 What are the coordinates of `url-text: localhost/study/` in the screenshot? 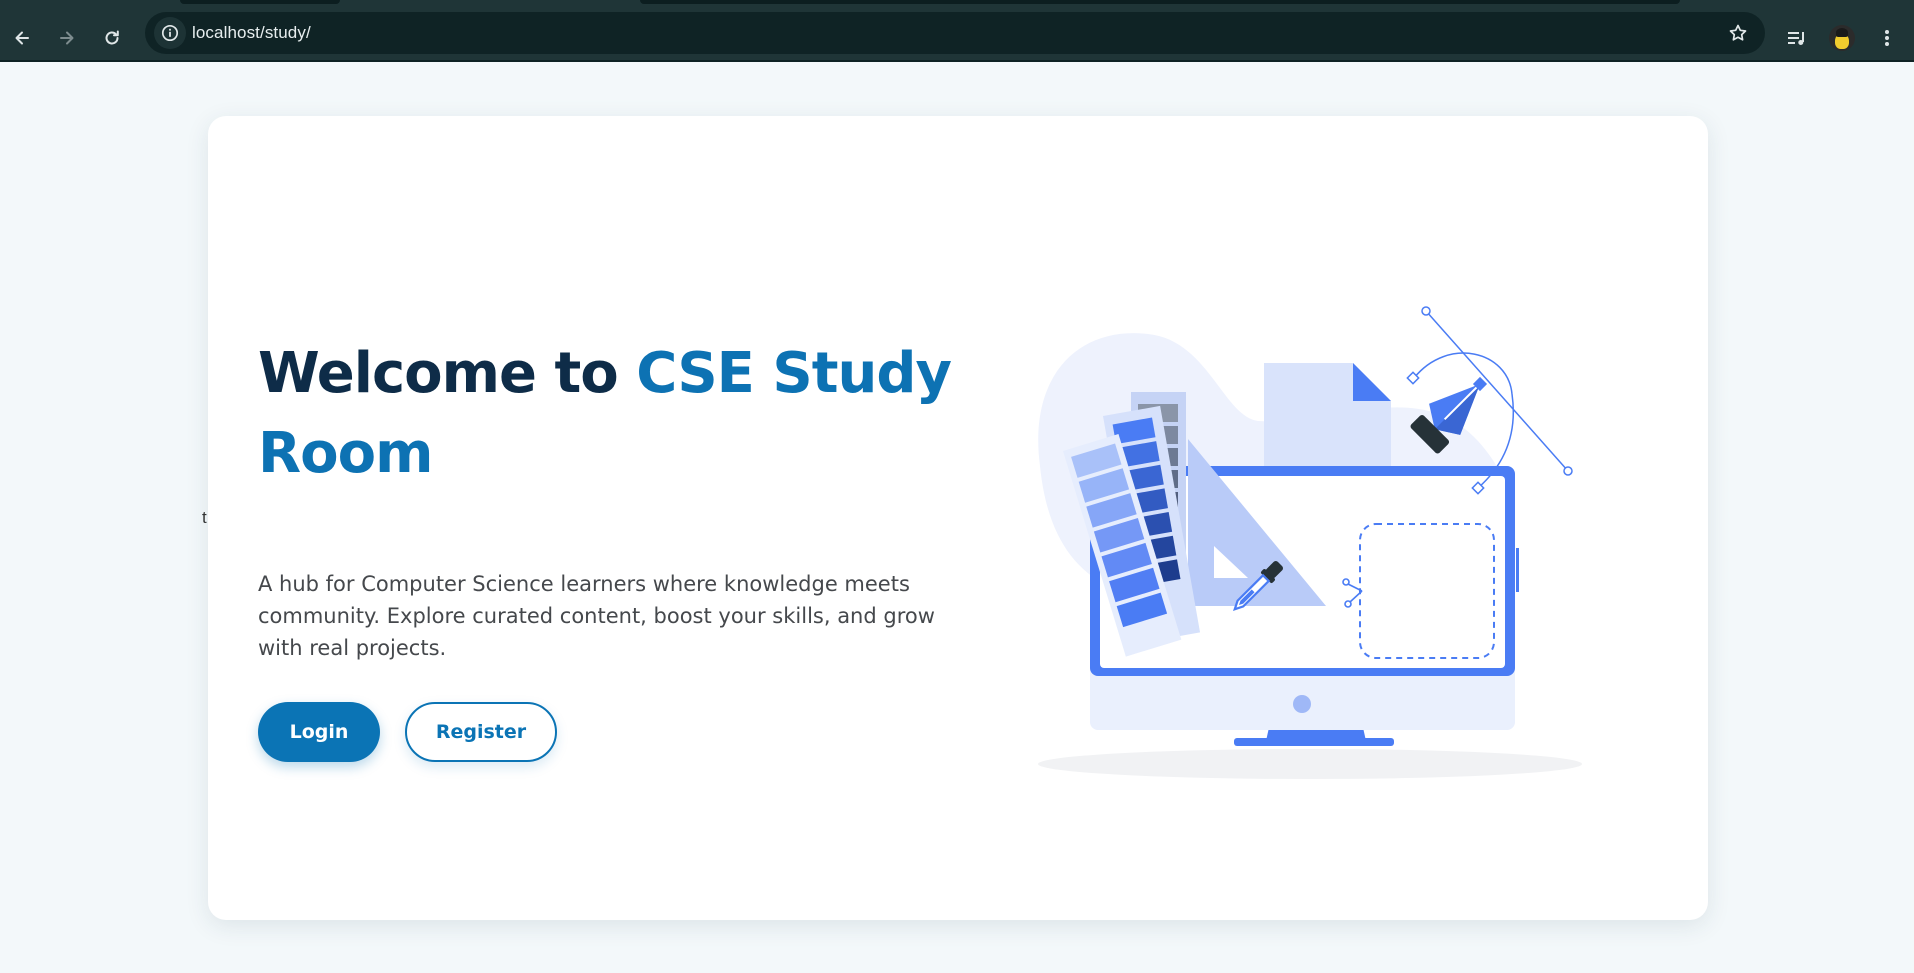 It's located at (251, 33).